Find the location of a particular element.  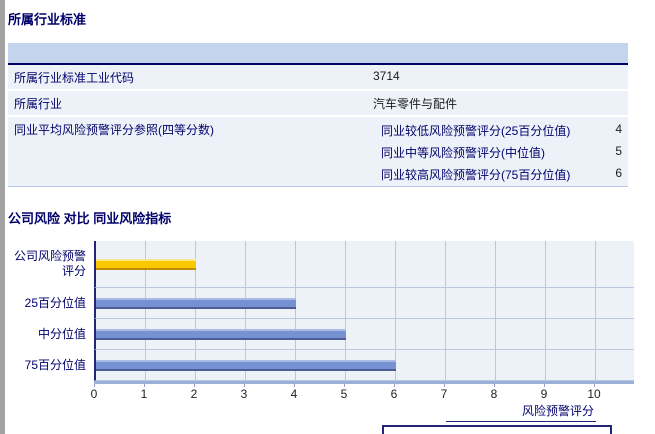

table-row: 所属行业标准工业代码 3714 is located at coordinates (318, 78).